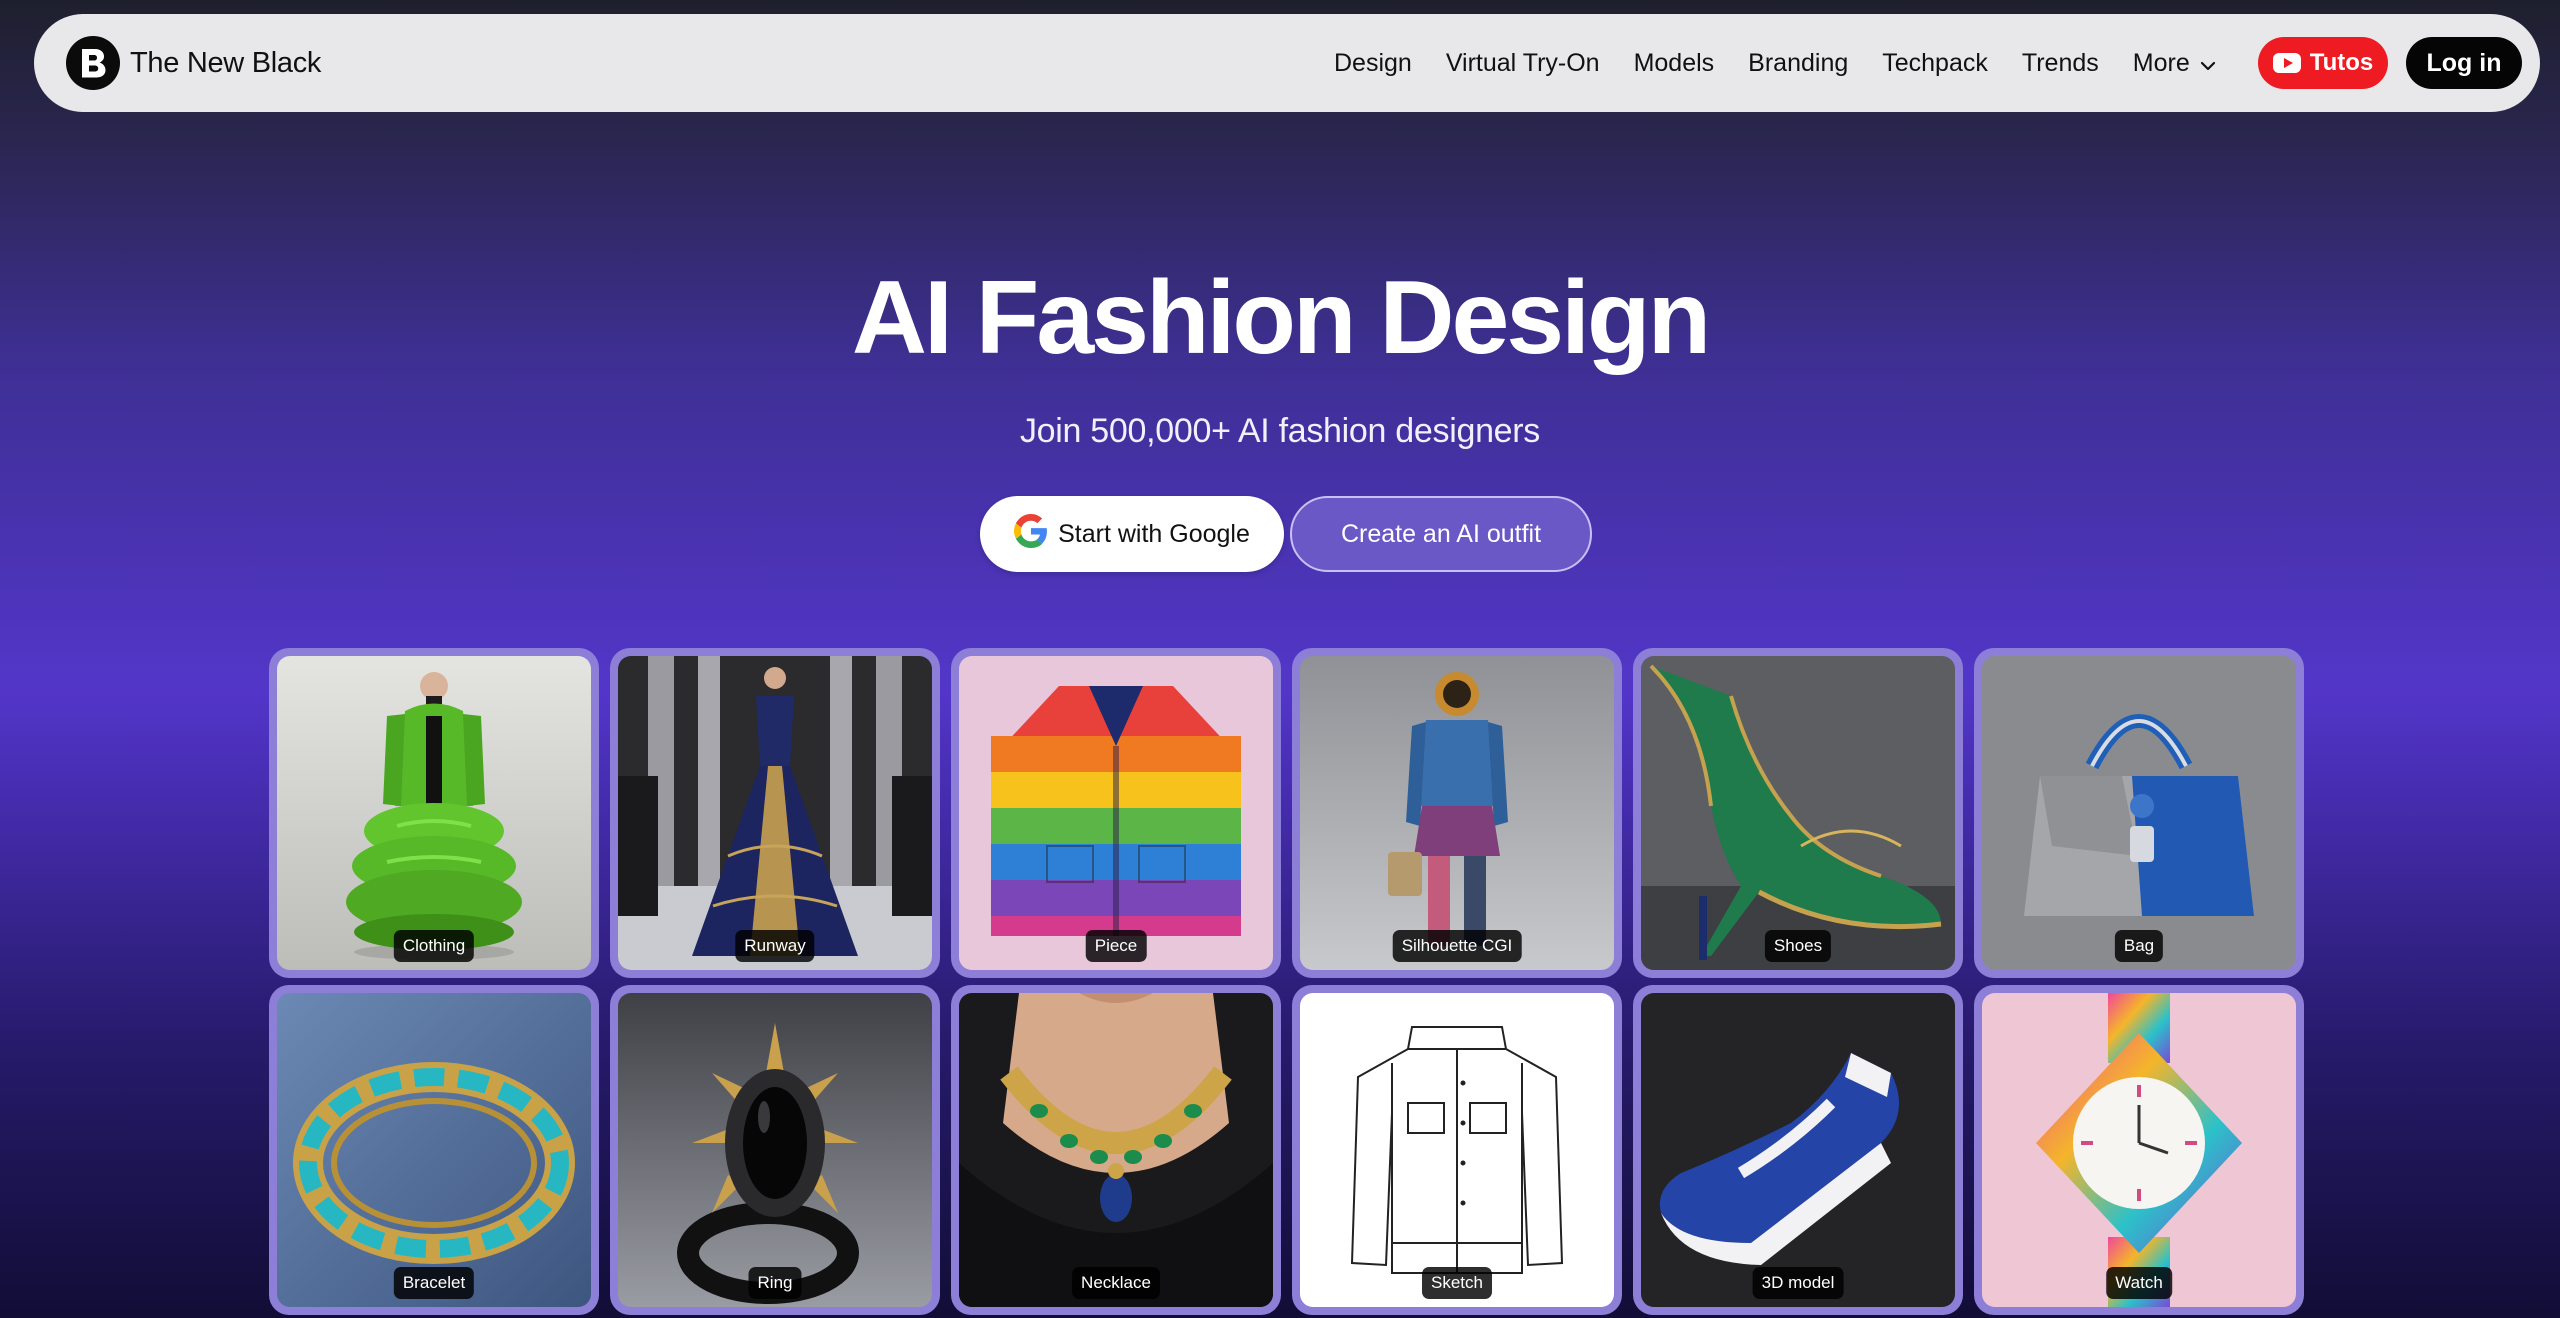 The height and width of the screenshot is (1318, 2560). What do you see at coordinates (1116, 1283) in the screenshot?
I see `tile-label: Necklace` at bounding box center [1116, 1283].